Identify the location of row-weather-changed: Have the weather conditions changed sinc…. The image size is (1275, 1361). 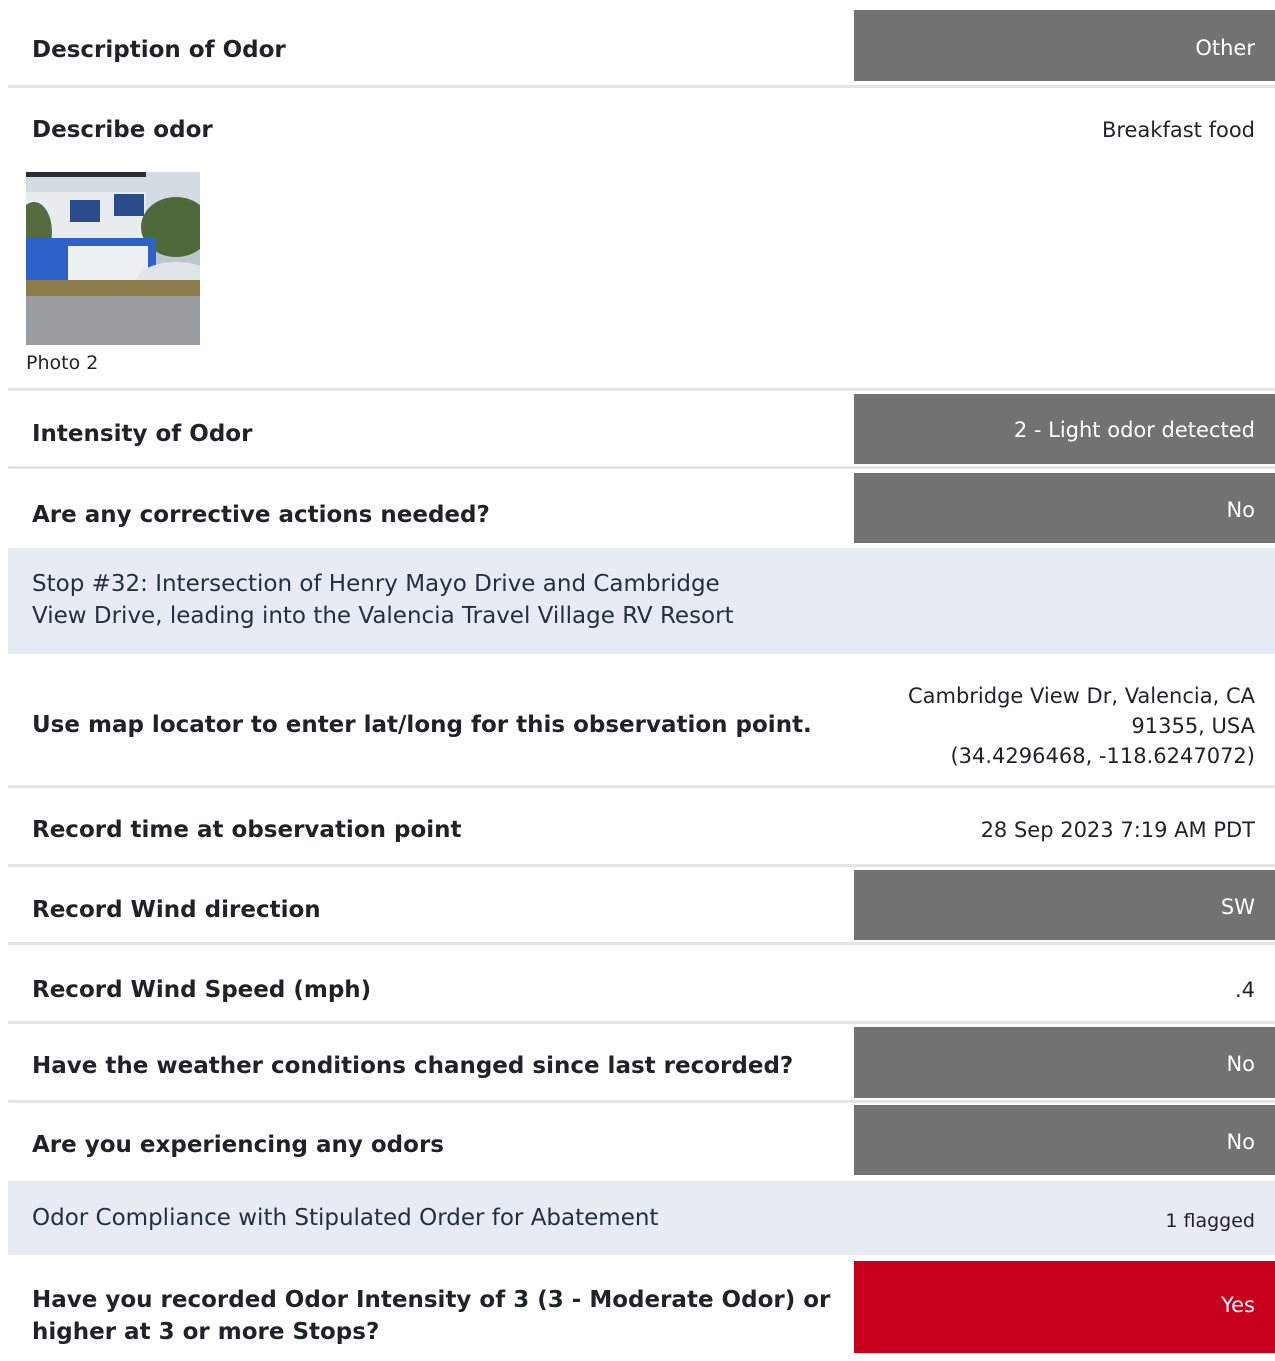
(641, 1062).